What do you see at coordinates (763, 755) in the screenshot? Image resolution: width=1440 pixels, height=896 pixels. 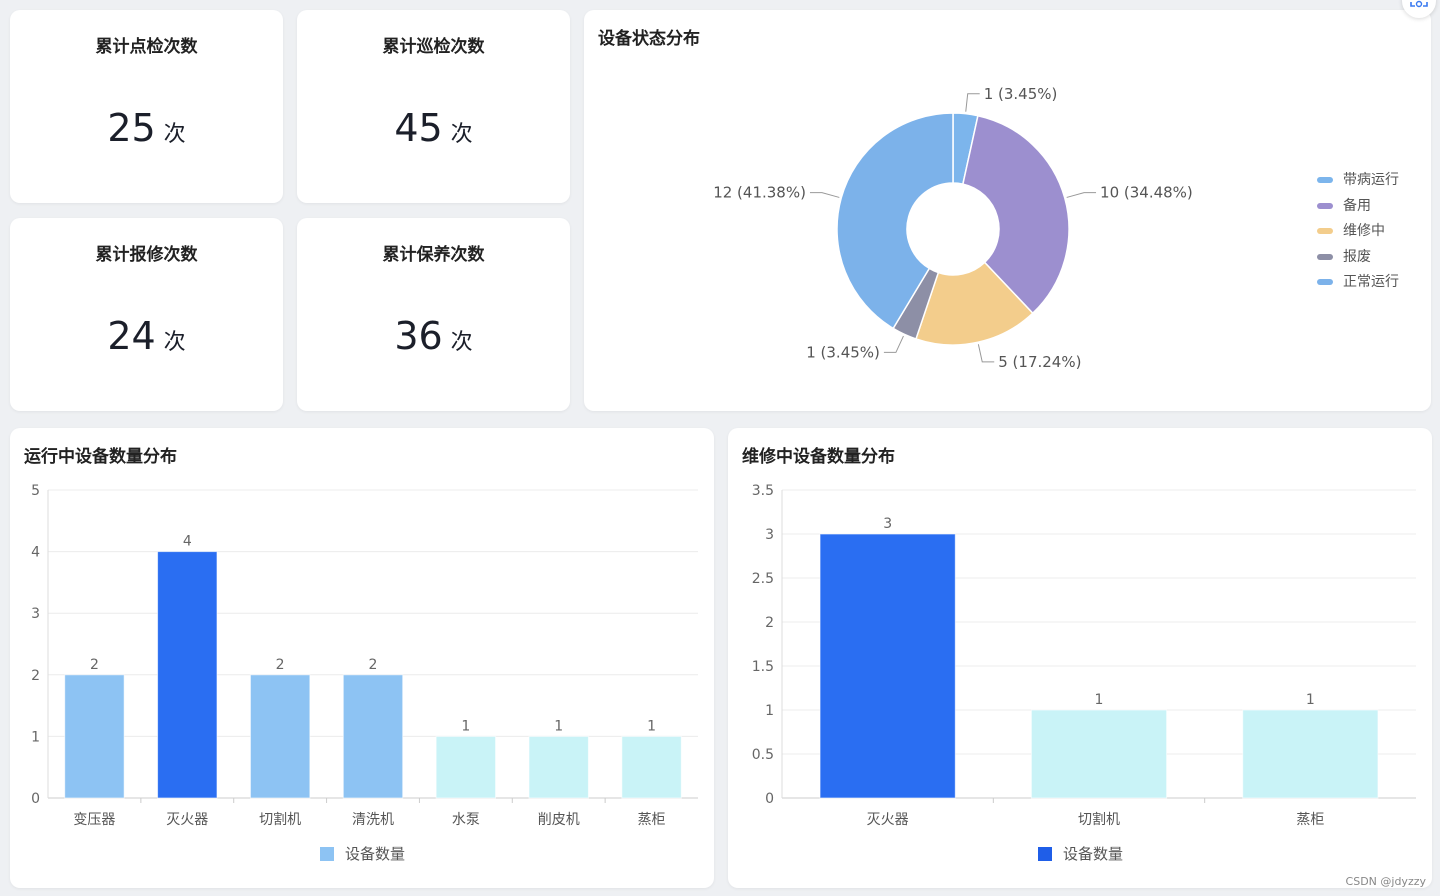 I see `y-tick-label: 0.5` at bounding box center [763, 755].